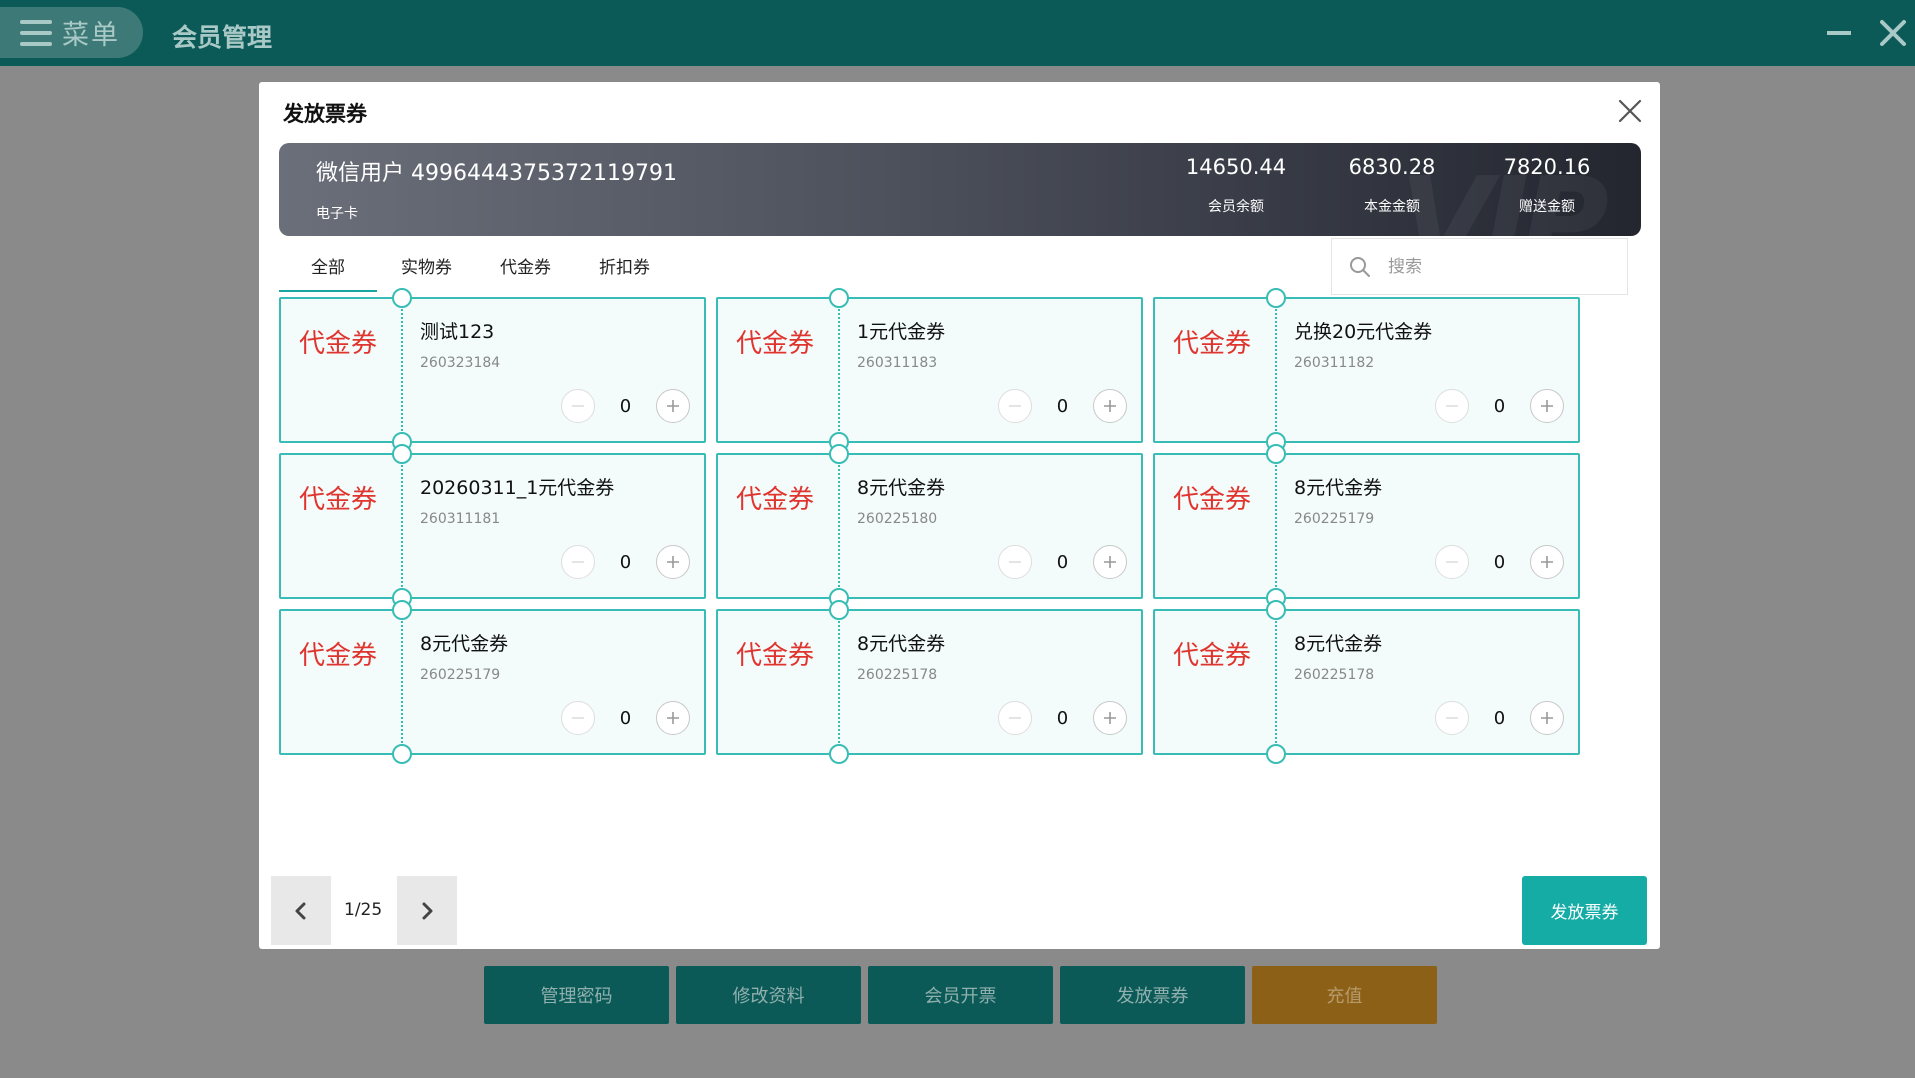 Image resolution: width=1915 pixels, height=1078 pixels. What do you see at coordinates (460, 519) in the screenshot?
I see `coupon-code: 260311181` at bounding box center [460, 519].